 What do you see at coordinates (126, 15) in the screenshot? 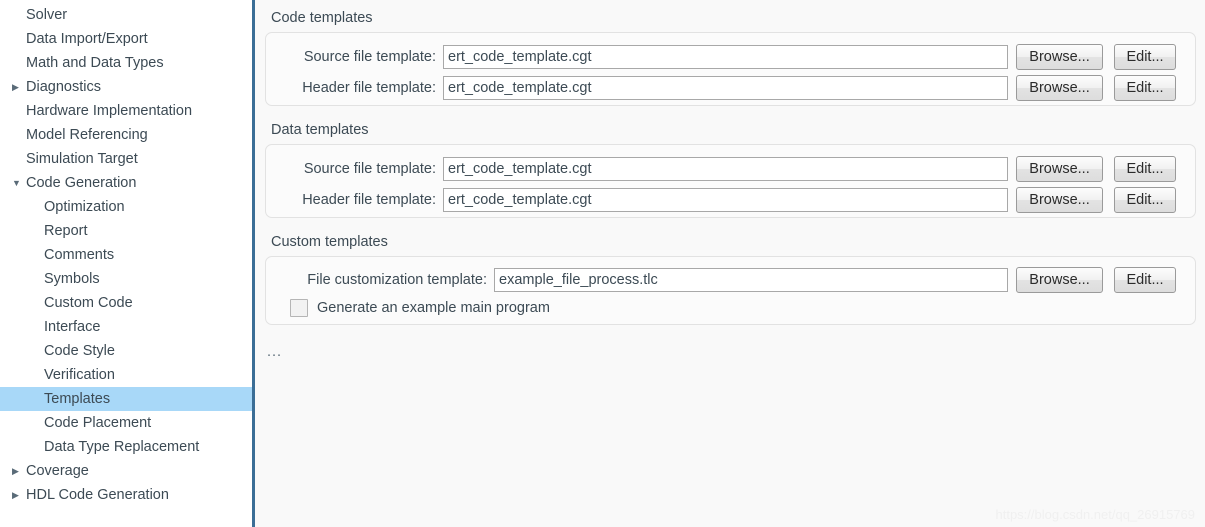
I see `sidebar-item-solver: Solver` at bounding box center [126, 15].